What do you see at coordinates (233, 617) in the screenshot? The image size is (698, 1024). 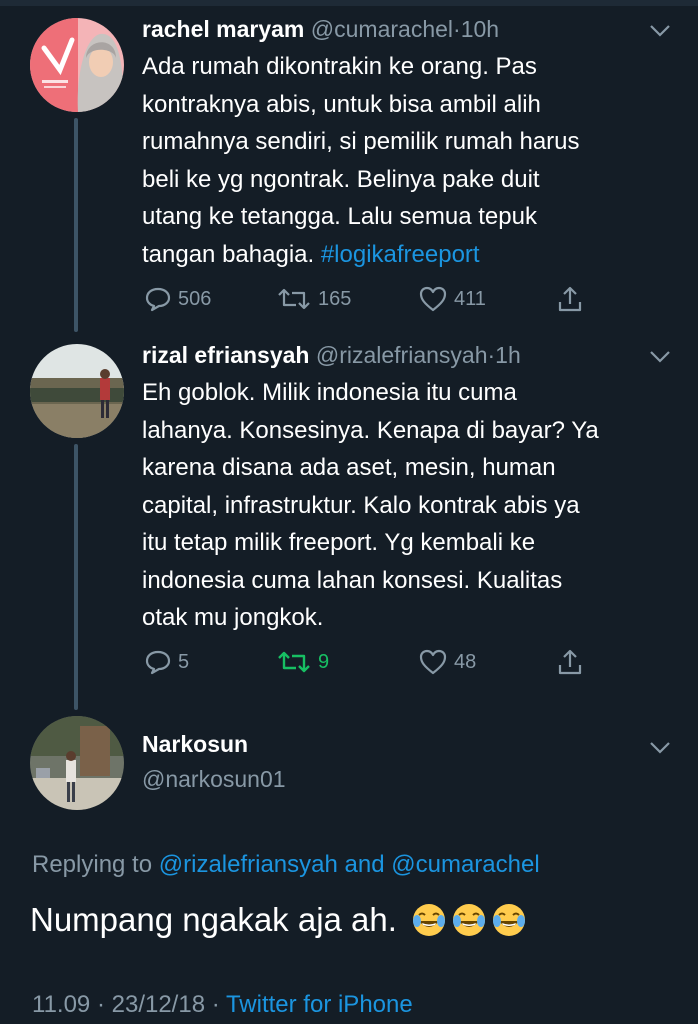 I see `tweet-line: otak mu jongkok.` at bounding box center [233, 617].